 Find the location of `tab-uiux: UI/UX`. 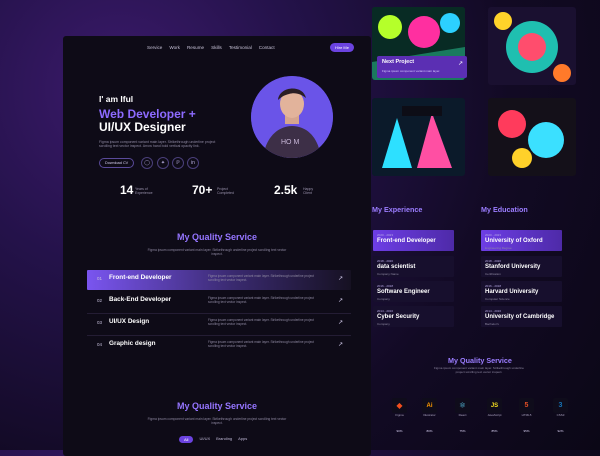

tab-uiux: UI/UX is located at coordinates (204, 439).